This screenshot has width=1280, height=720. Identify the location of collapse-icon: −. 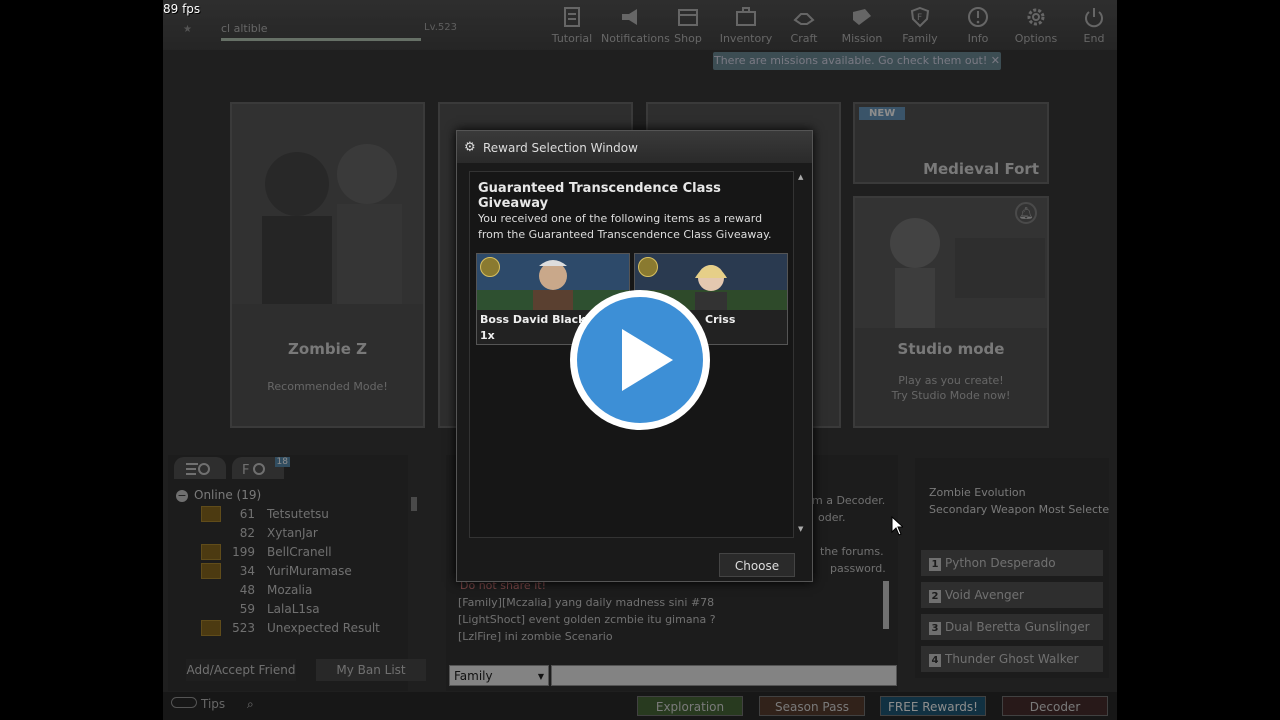
(182, 496).